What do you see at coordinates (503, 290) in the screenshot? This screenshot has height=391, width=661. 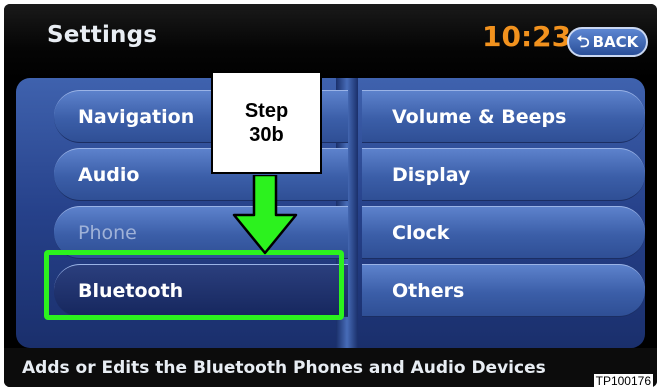 I see `menu-item-others: Others` at bounding box center [503, 290].